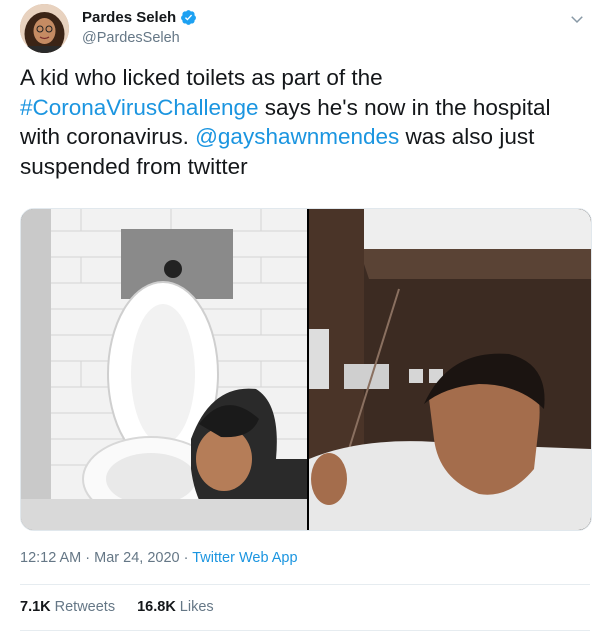 The image size is (614, 633). I want to click on likes-stat: 16.8K Likes, so click(175, 607).